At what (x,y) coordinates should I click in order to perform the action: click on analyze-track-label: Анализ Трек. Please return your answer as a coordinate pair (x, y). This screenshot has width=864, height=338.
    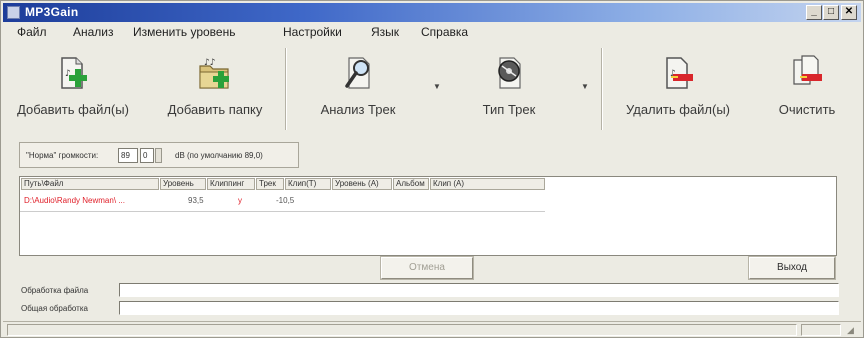
    Looking at the image, I should click on (358, 109).